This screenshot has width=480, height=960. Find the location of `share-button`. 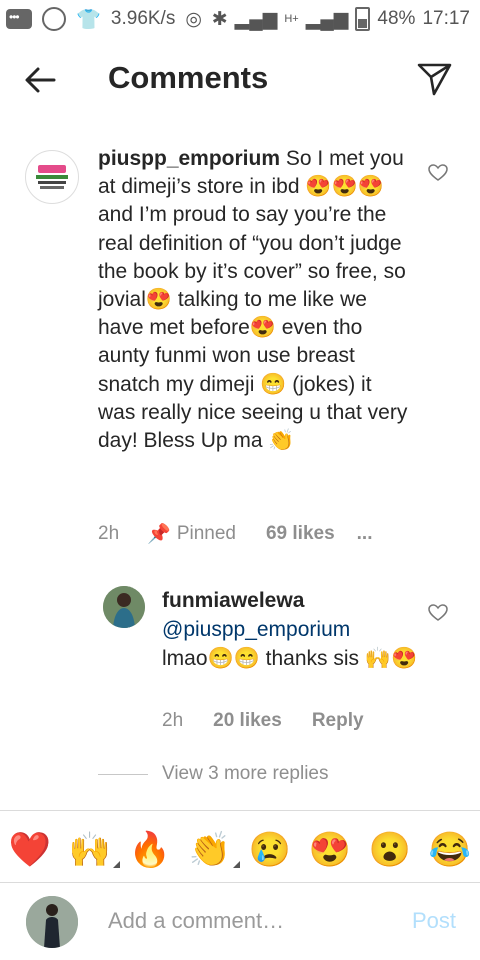

share-button is located at coordinates (434, 80).